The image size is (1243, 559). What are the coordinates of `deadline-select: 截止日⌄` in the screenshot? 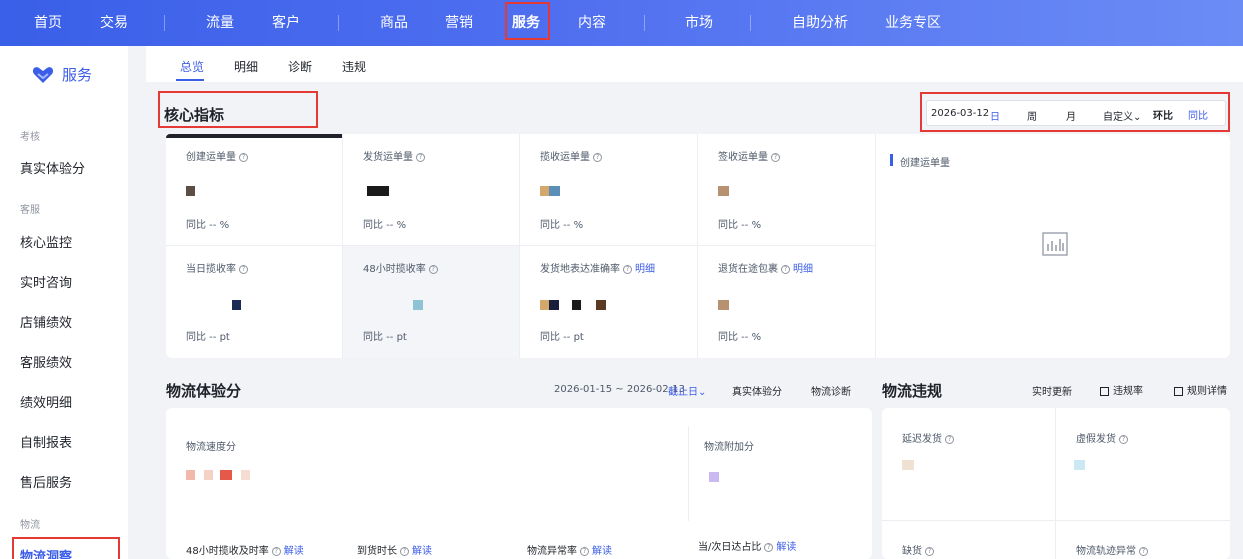 It's located at (687, 390).